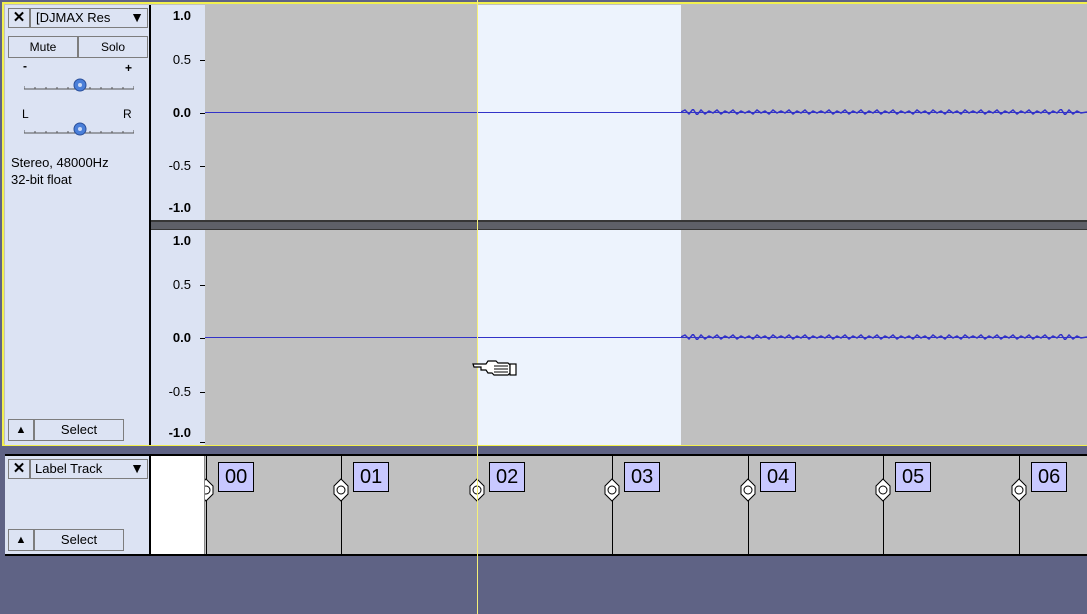  Describe the element at coordinates (507, 477) in the screenshot. I see `label-text-box: 02` at that location.